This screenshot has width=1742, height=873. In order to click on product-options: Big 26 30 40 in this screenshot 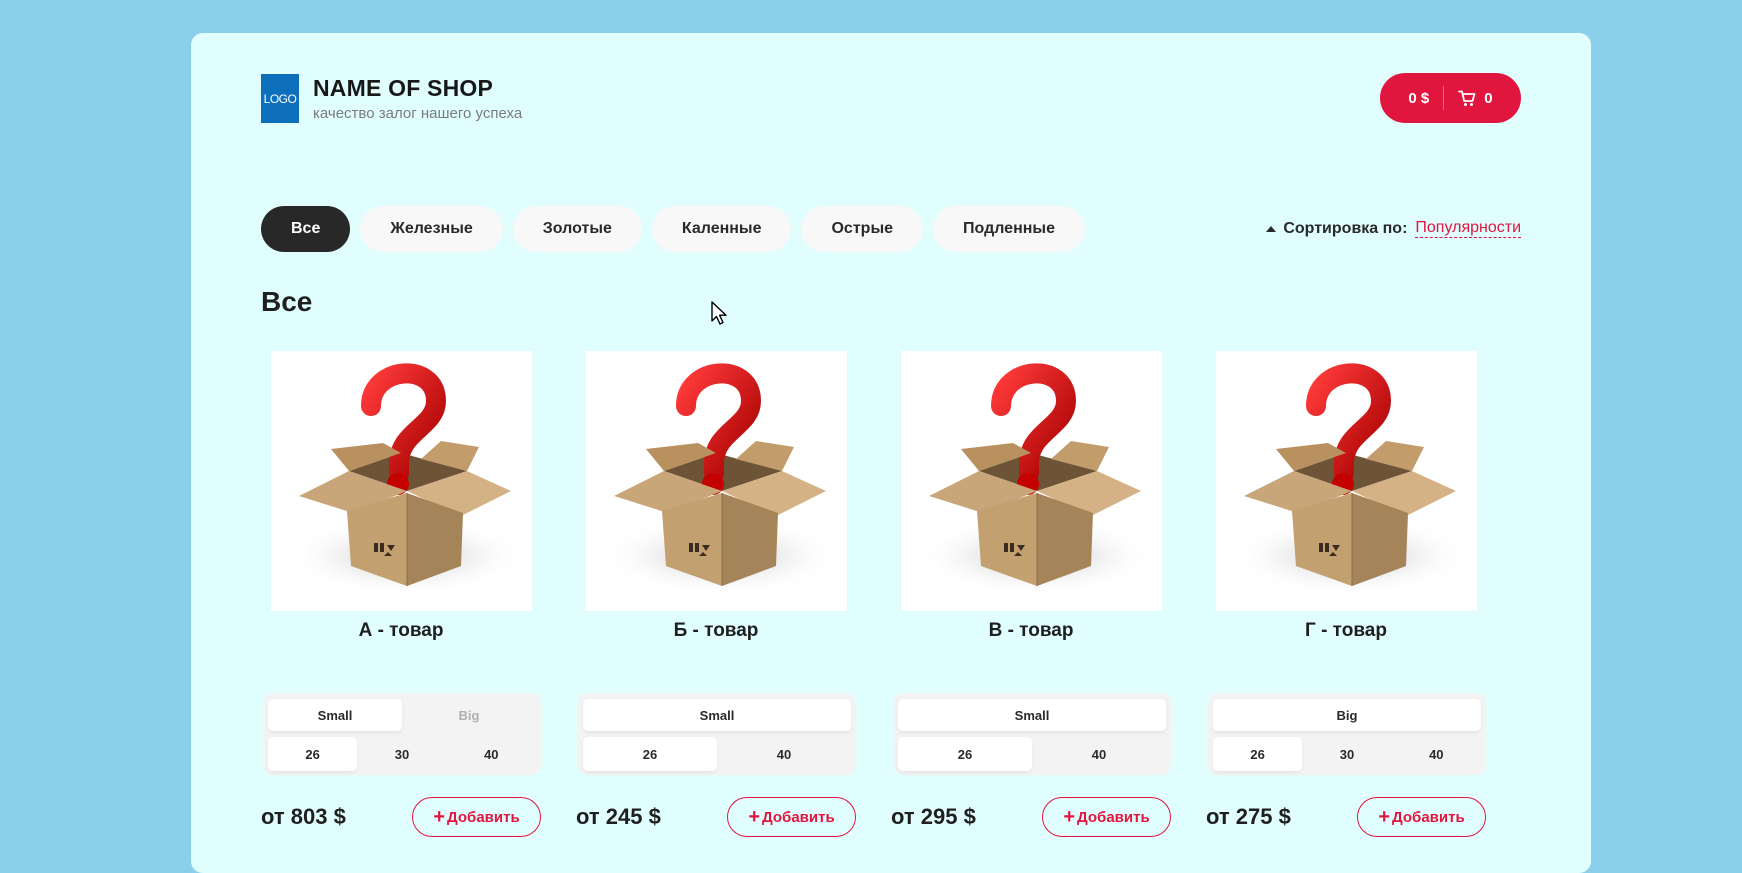, I will do `click(1347, 734)`.